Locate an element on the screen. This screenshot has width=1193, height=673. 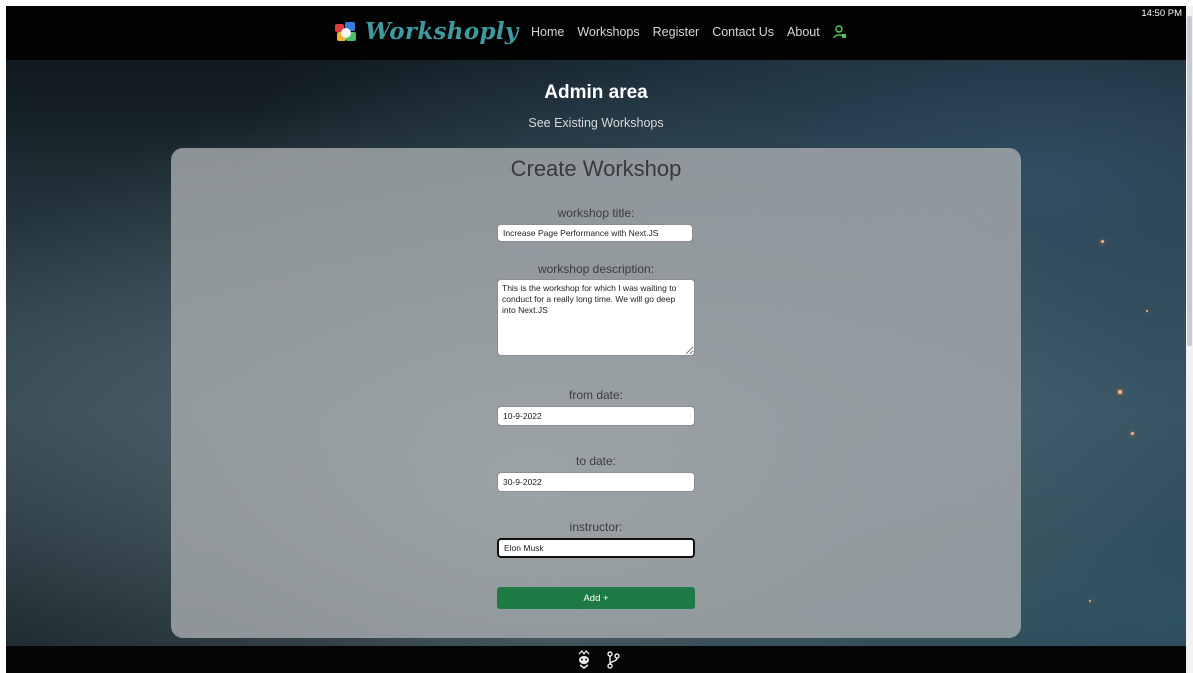
brand-name: Workshoply is located at coordinates (442, 31).